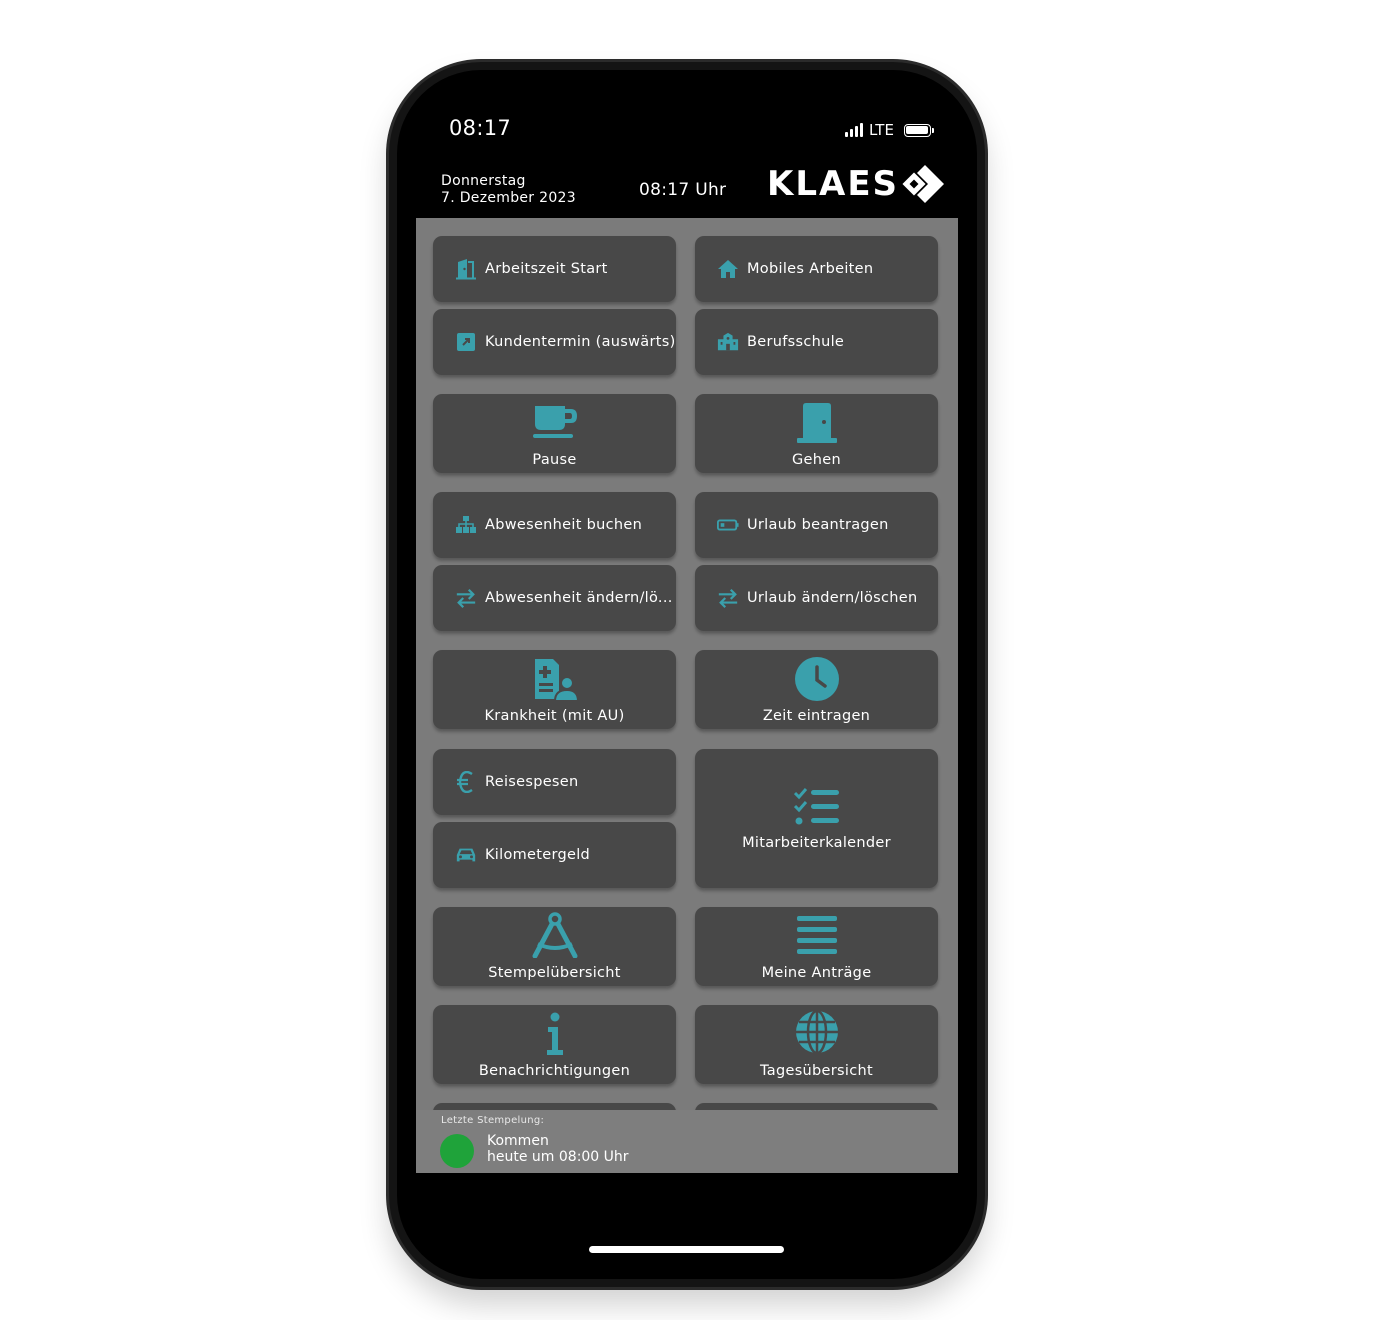 Image resolution: width=1377 pixels, height=1320 pixels. What do you see at coordinates (554, 460) in the screenshot?
I see `tile-label: Pause` at bounding box center [554, 460].